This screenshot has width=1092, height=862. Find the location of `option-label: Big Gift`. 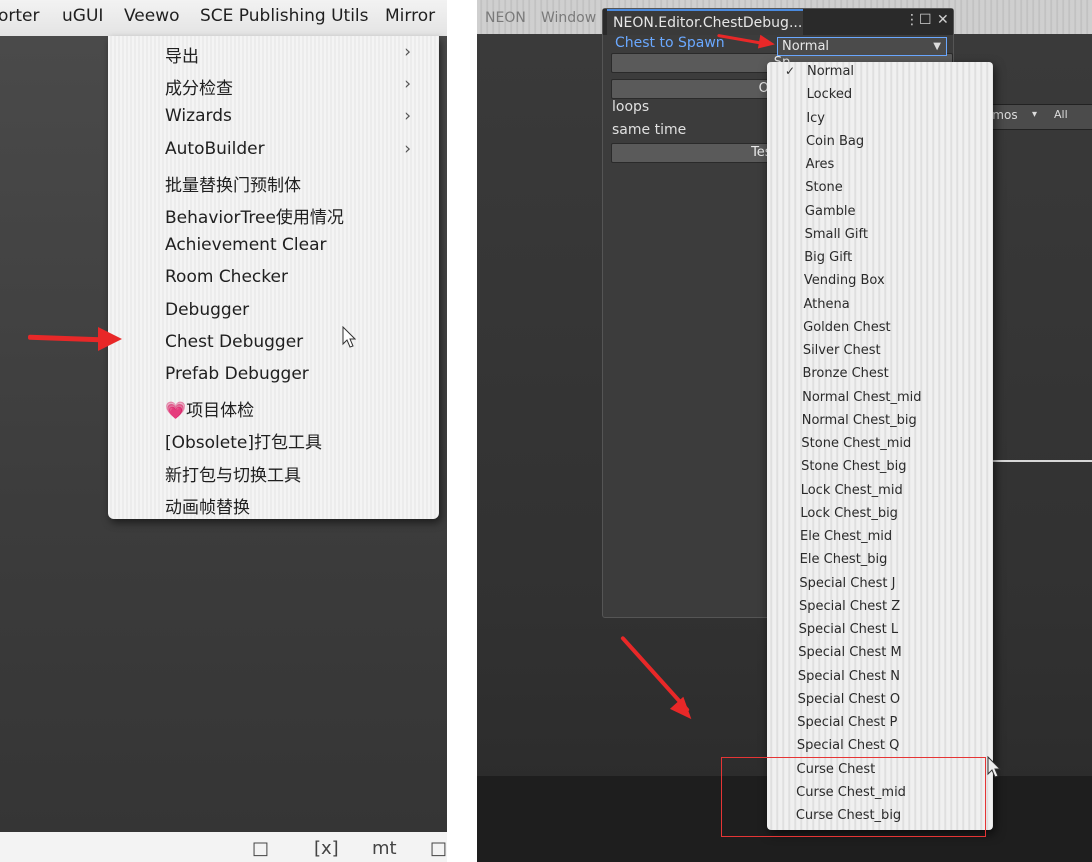

option-label: Big Gift is located at coordinates (828, 257).